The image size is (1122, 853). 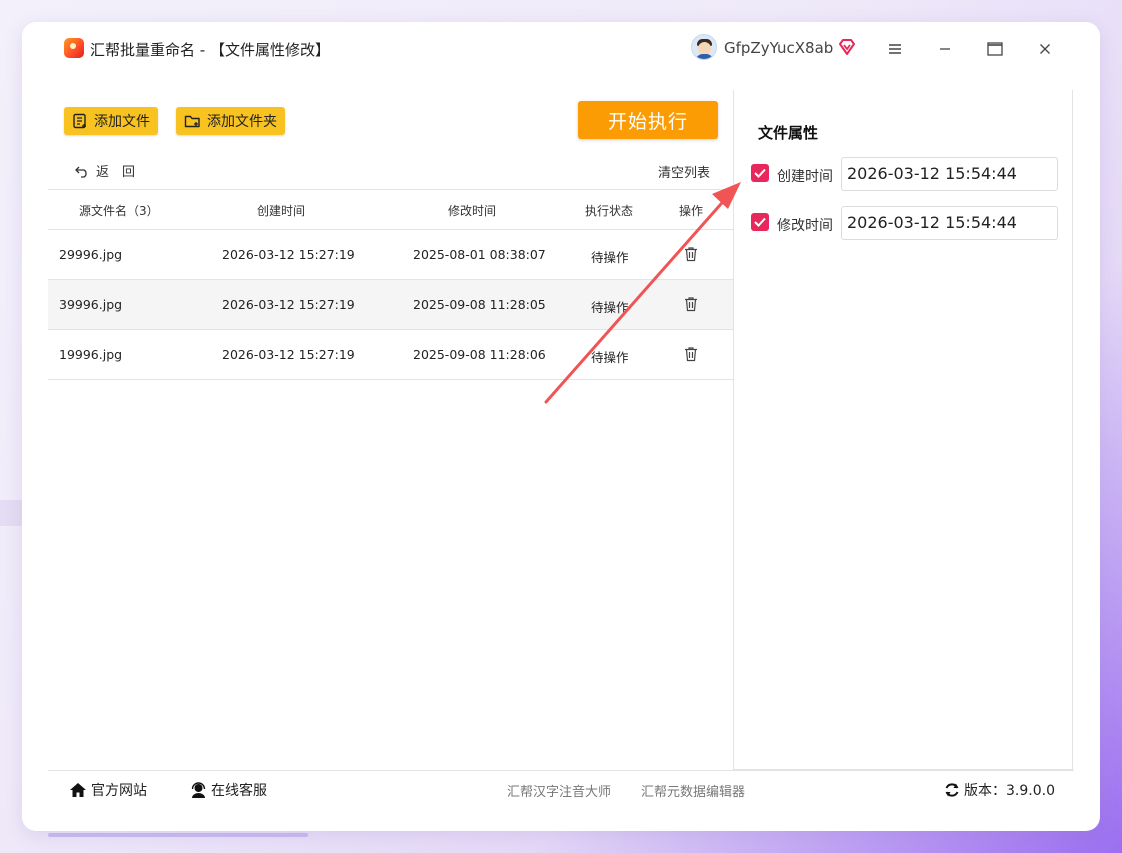 I want to click on add-file-icon, so click(x=79, y=121).